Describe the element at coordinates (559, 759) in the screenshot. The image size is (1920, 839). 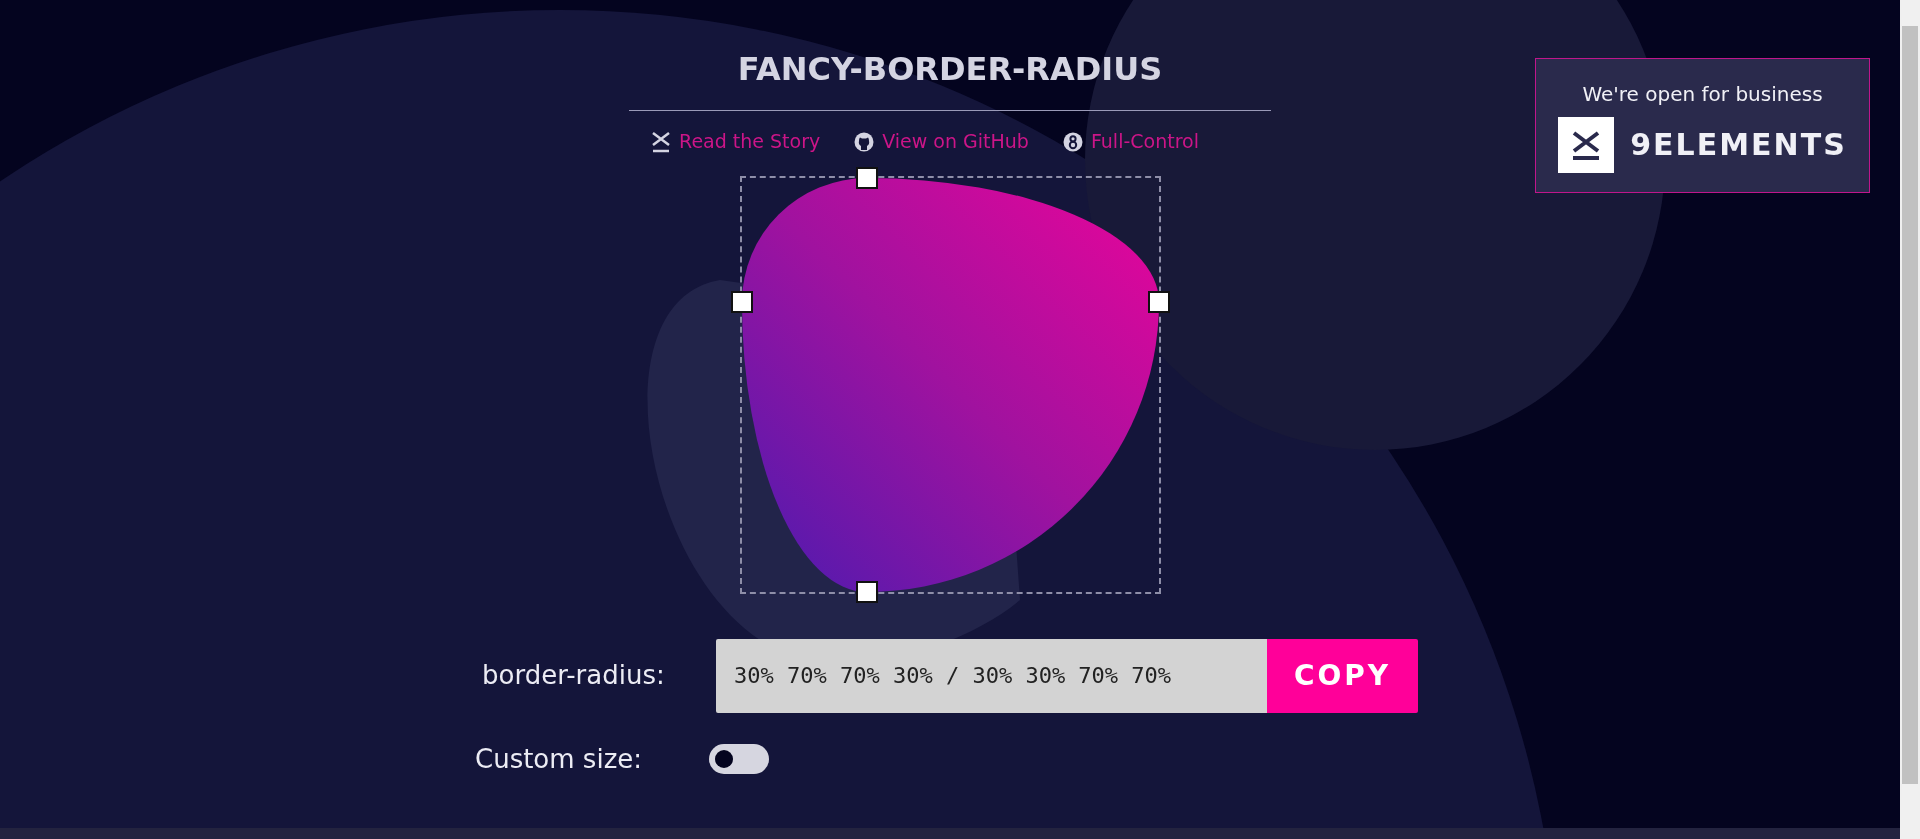
I see `toggle-label: Custom size:` at that location.